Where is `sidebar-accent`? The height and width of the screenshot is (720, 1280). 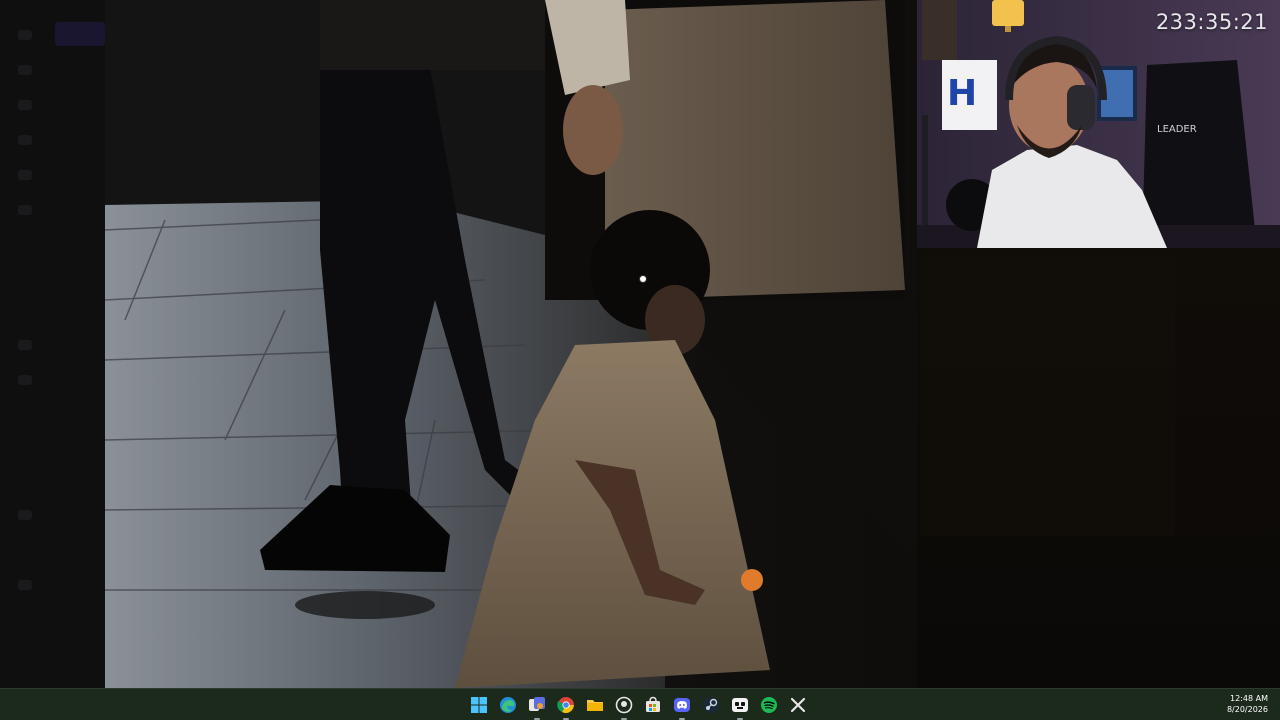
sidebar-accent is located at coordinates (80, 34).